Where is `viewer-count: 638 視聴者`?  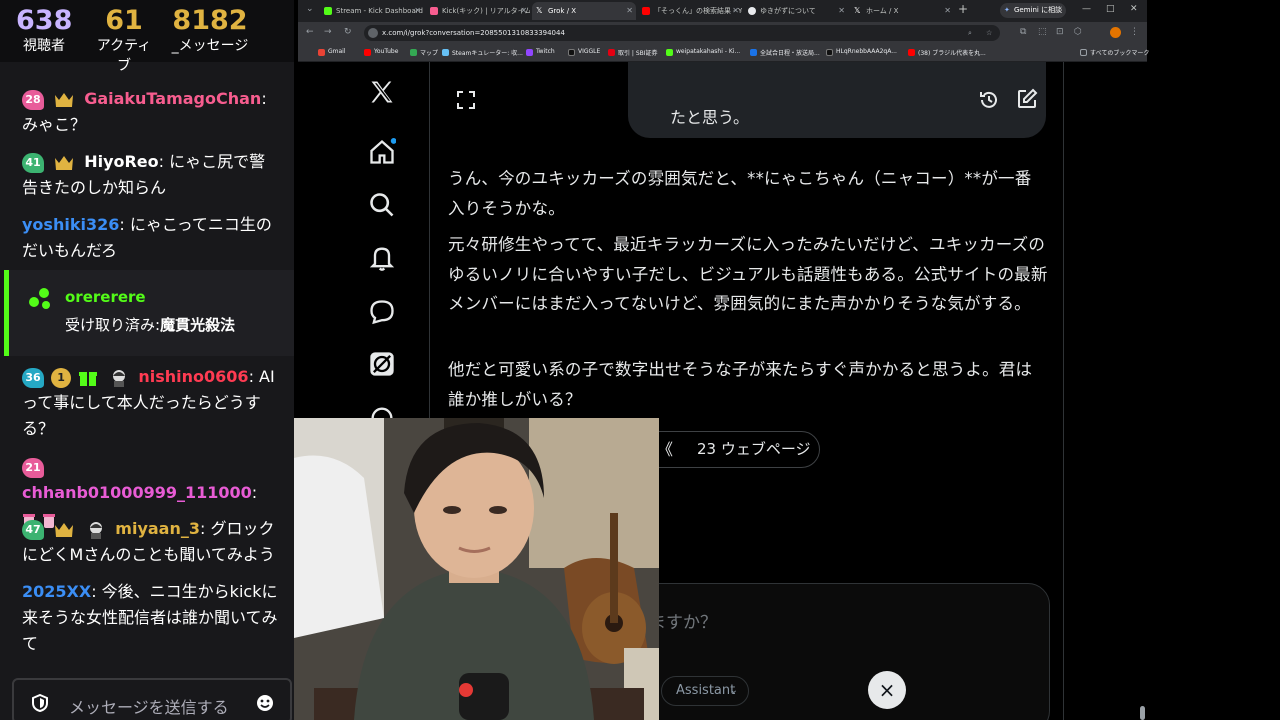
viewer-count: 638 視聴者 is located at coordinates (44, 31).